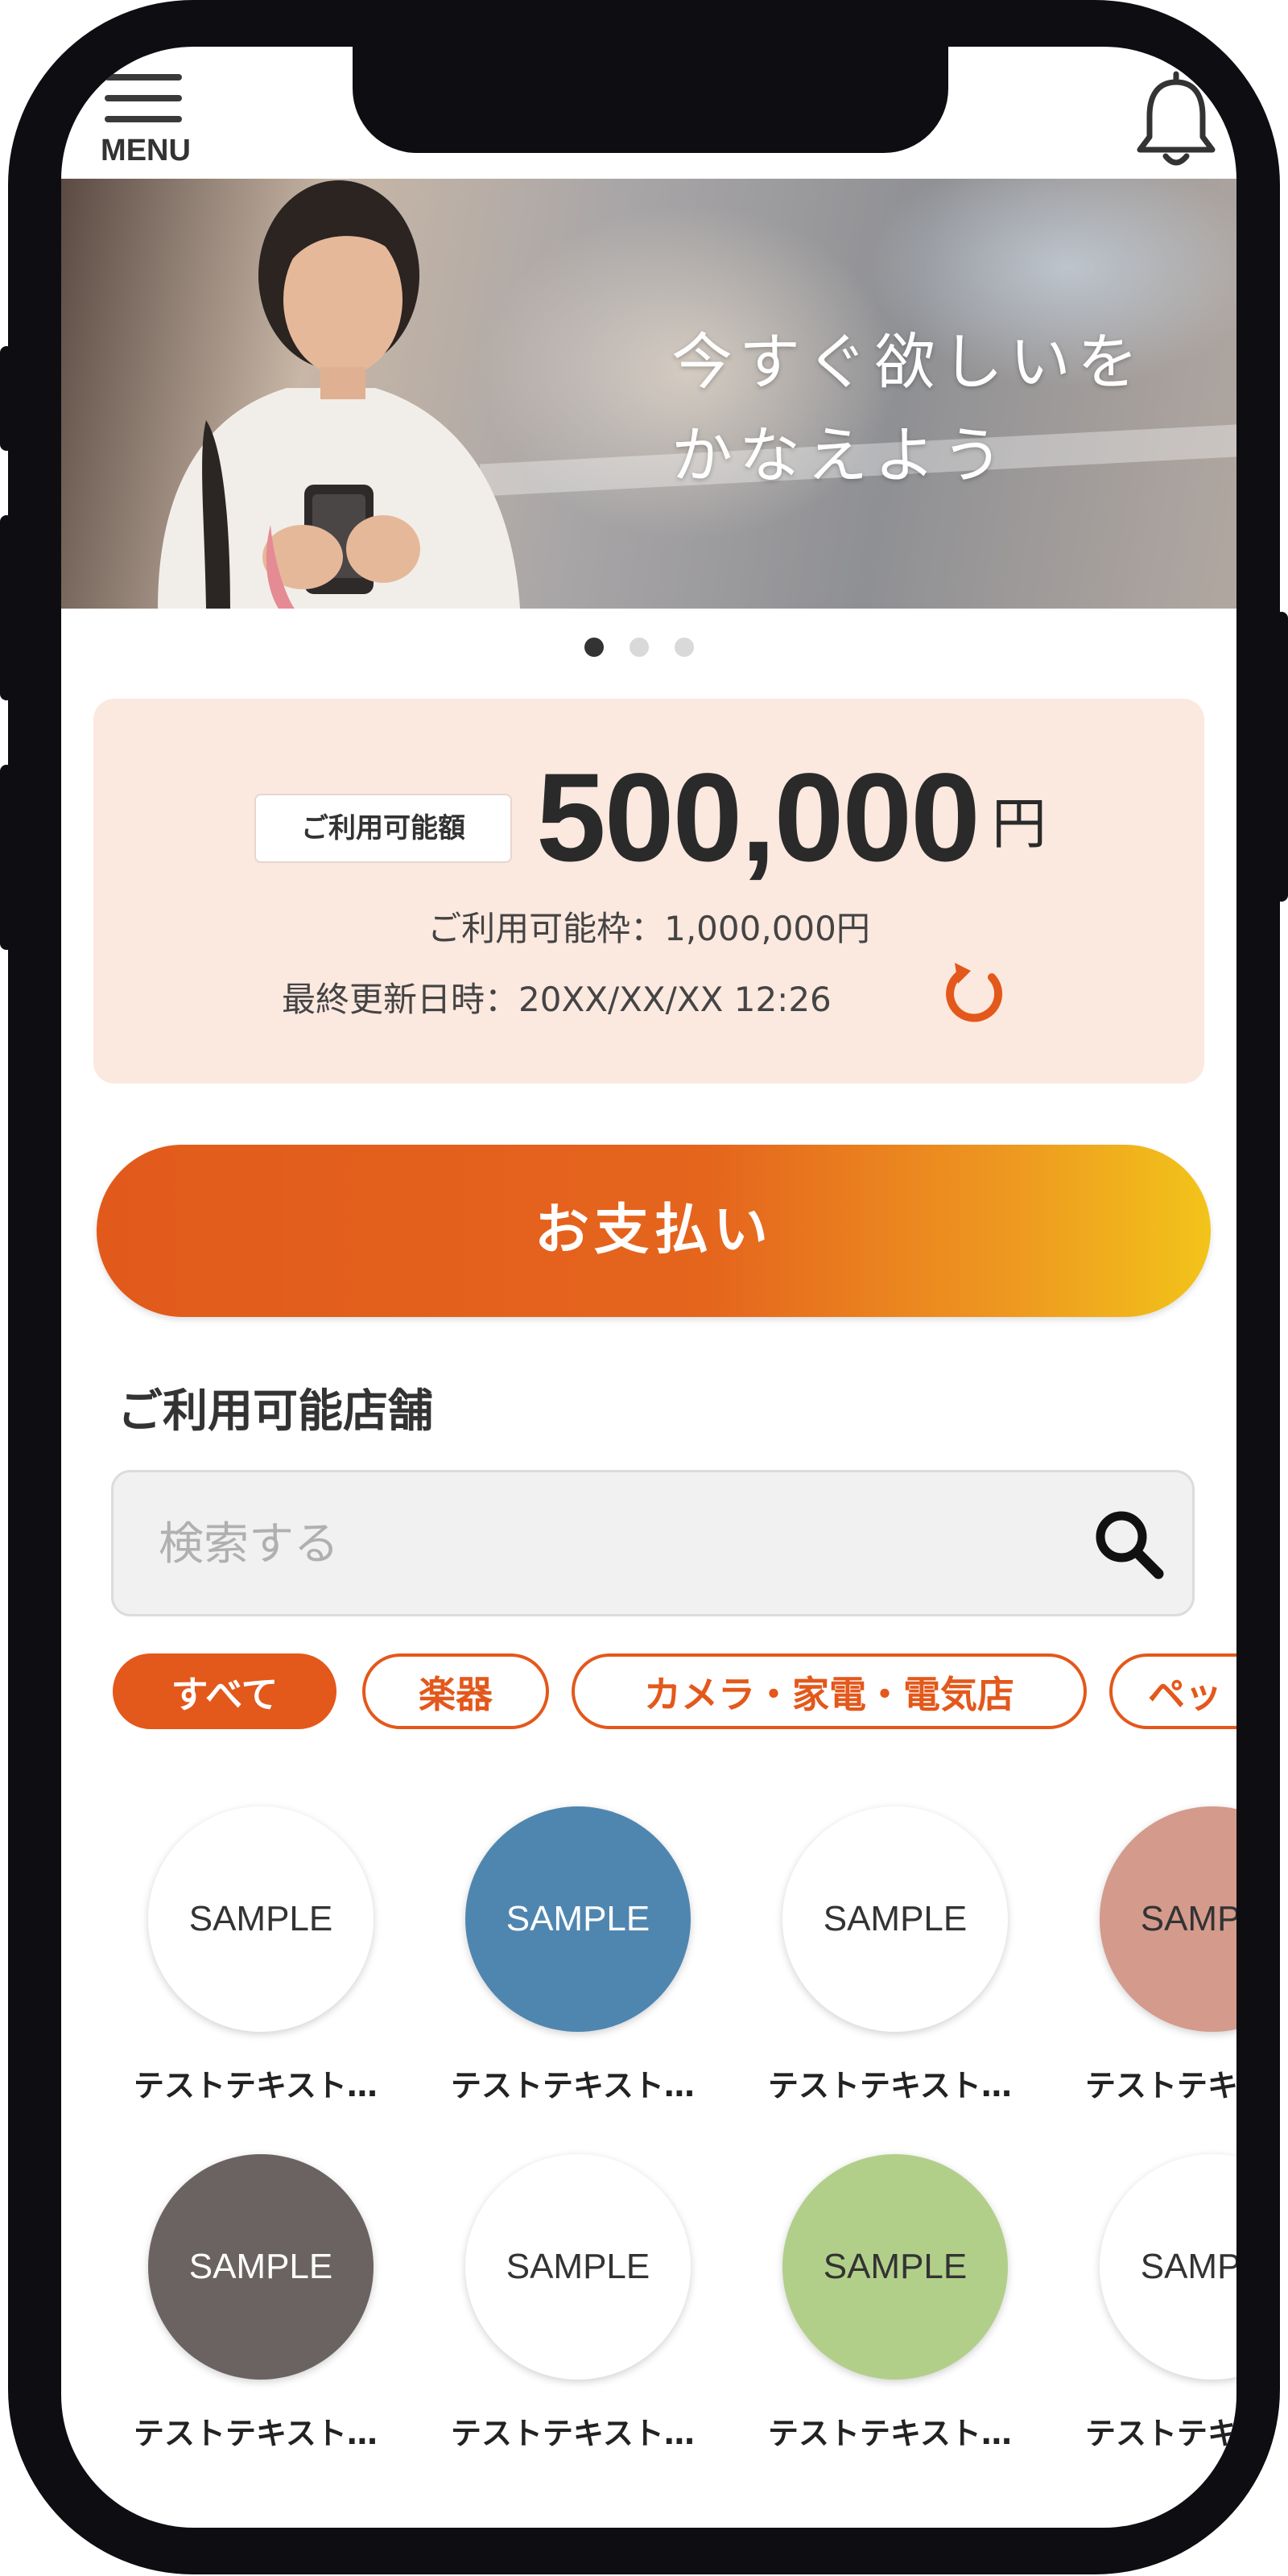  What do you see at coordinates (6, 607) in the screenshot?
I see `phone-volume-up` at bounding box center [6, 607].